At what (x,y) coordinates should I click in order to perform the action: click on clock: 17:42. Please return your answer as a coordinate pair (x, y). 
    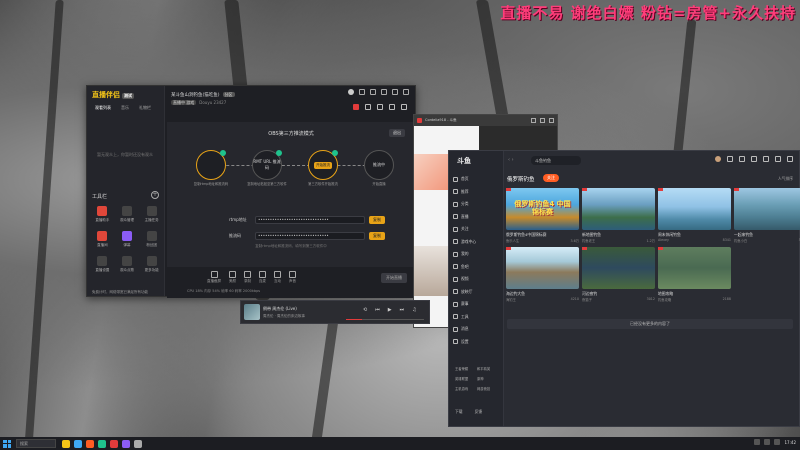
    Looking at the image, I should click on (790, 442).